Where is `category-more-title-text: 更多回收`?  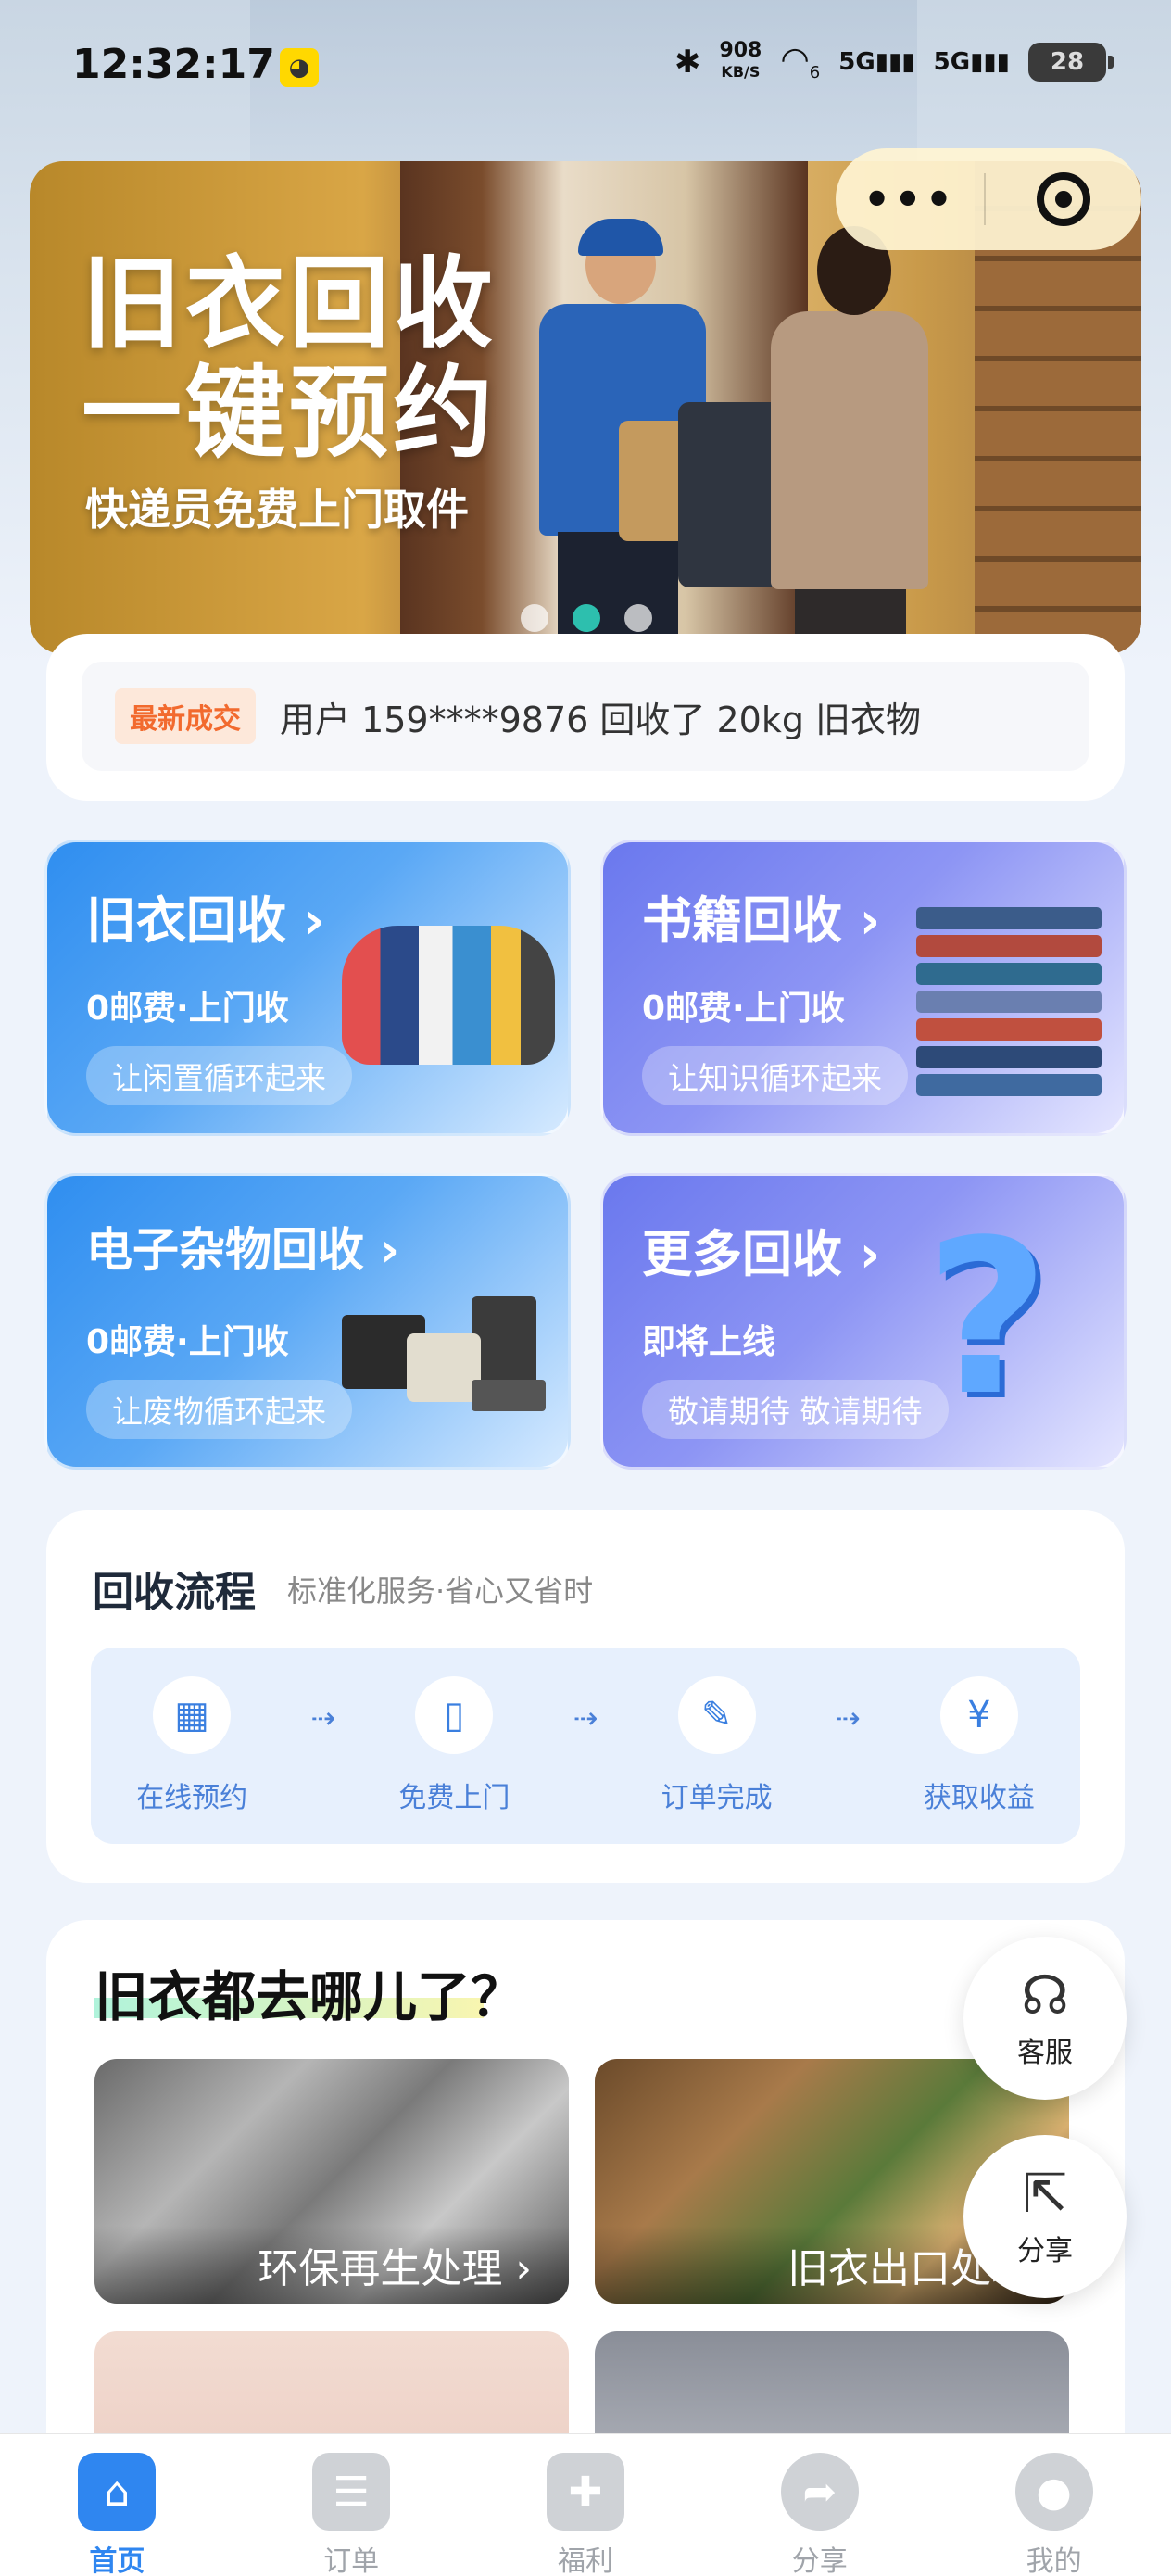 category-more-title-text: 更多回收 is located at coordinates (742, 1254).